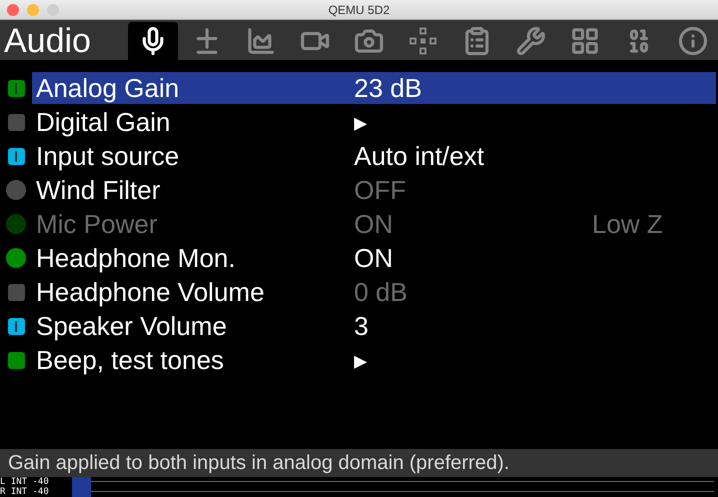 The height and width of the screenshot is (497, 718). Describe the element at coordinates (107, 156) in the screenshot. I see `menu-label: Input source` at that location.